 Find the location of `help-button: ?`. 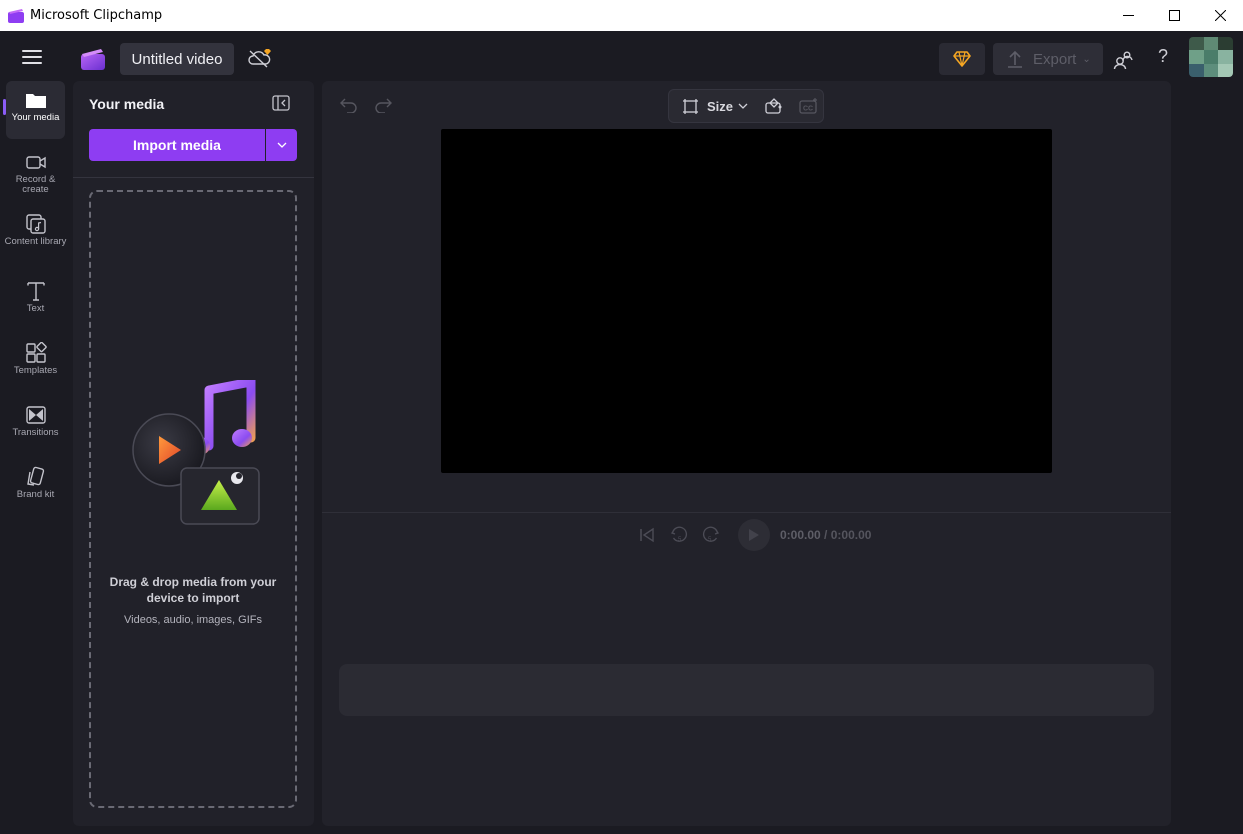

help-button: ? is located at coordinates (1163, 58).